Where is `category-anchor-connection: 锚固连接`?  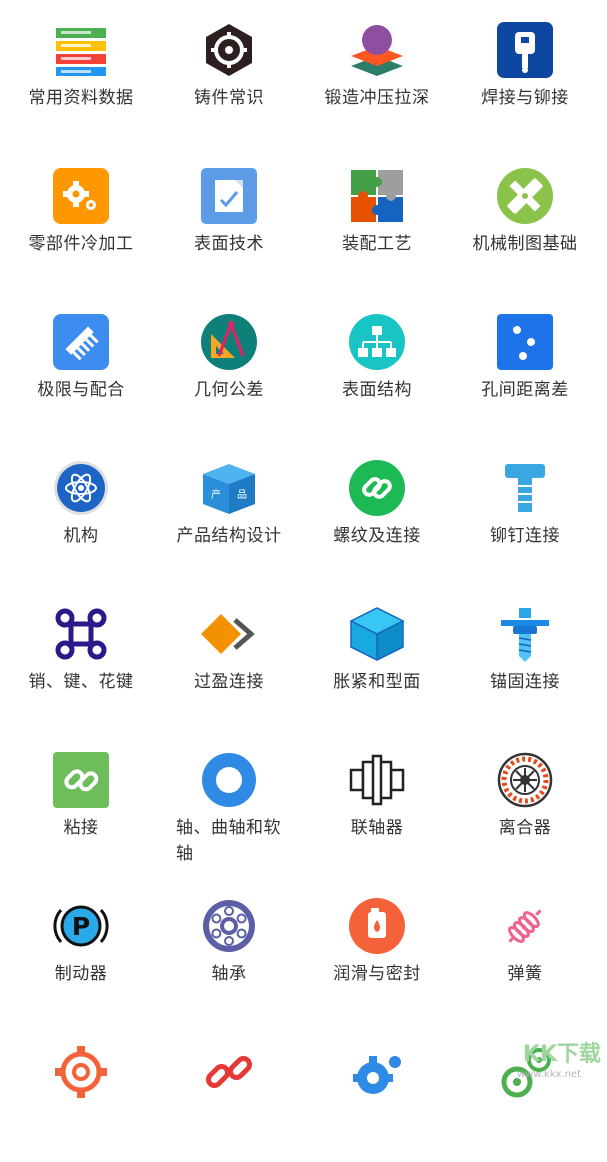
category-anchor-connection: 锚固连接 is located at coordinates (525, 654).